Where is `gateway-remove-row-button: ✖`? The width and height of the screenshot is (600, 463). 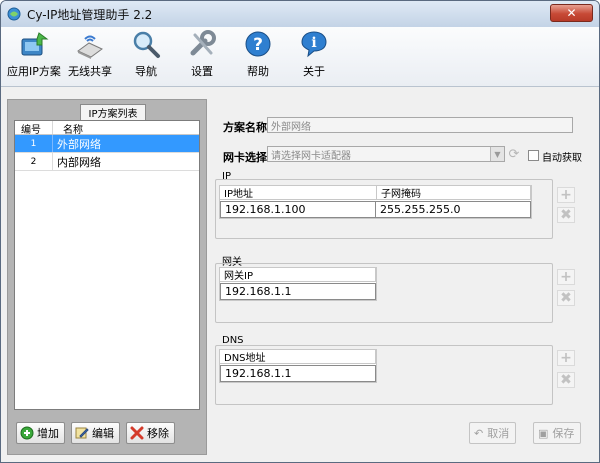 gateway-remove-row-button: ✖ is located at coordinates (566, 298).